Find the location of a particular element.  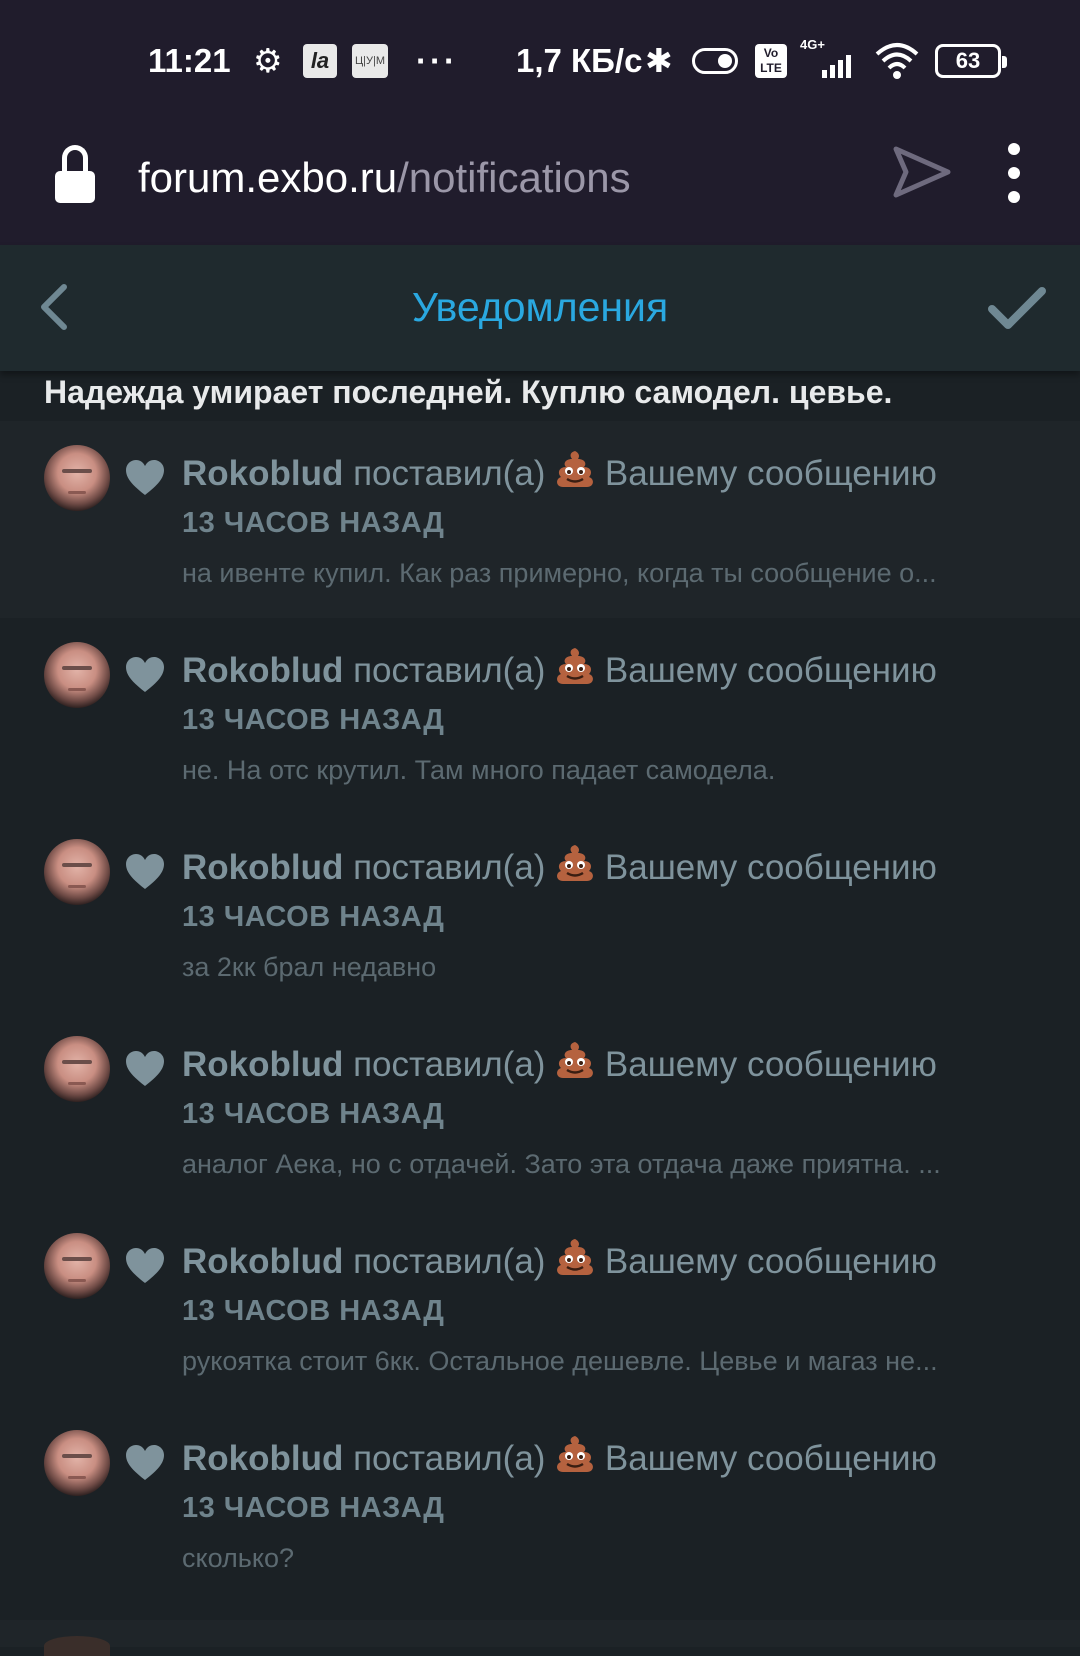

network-type: 4G+ is located at coordinates (812, 44).